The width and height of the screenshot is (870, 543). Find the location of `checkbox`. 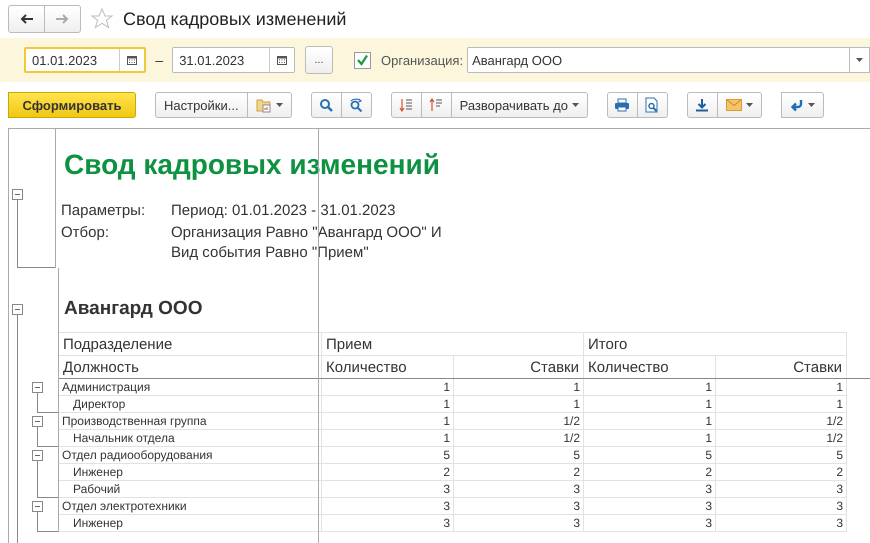

checkbox is located at coordinates (363, 60).